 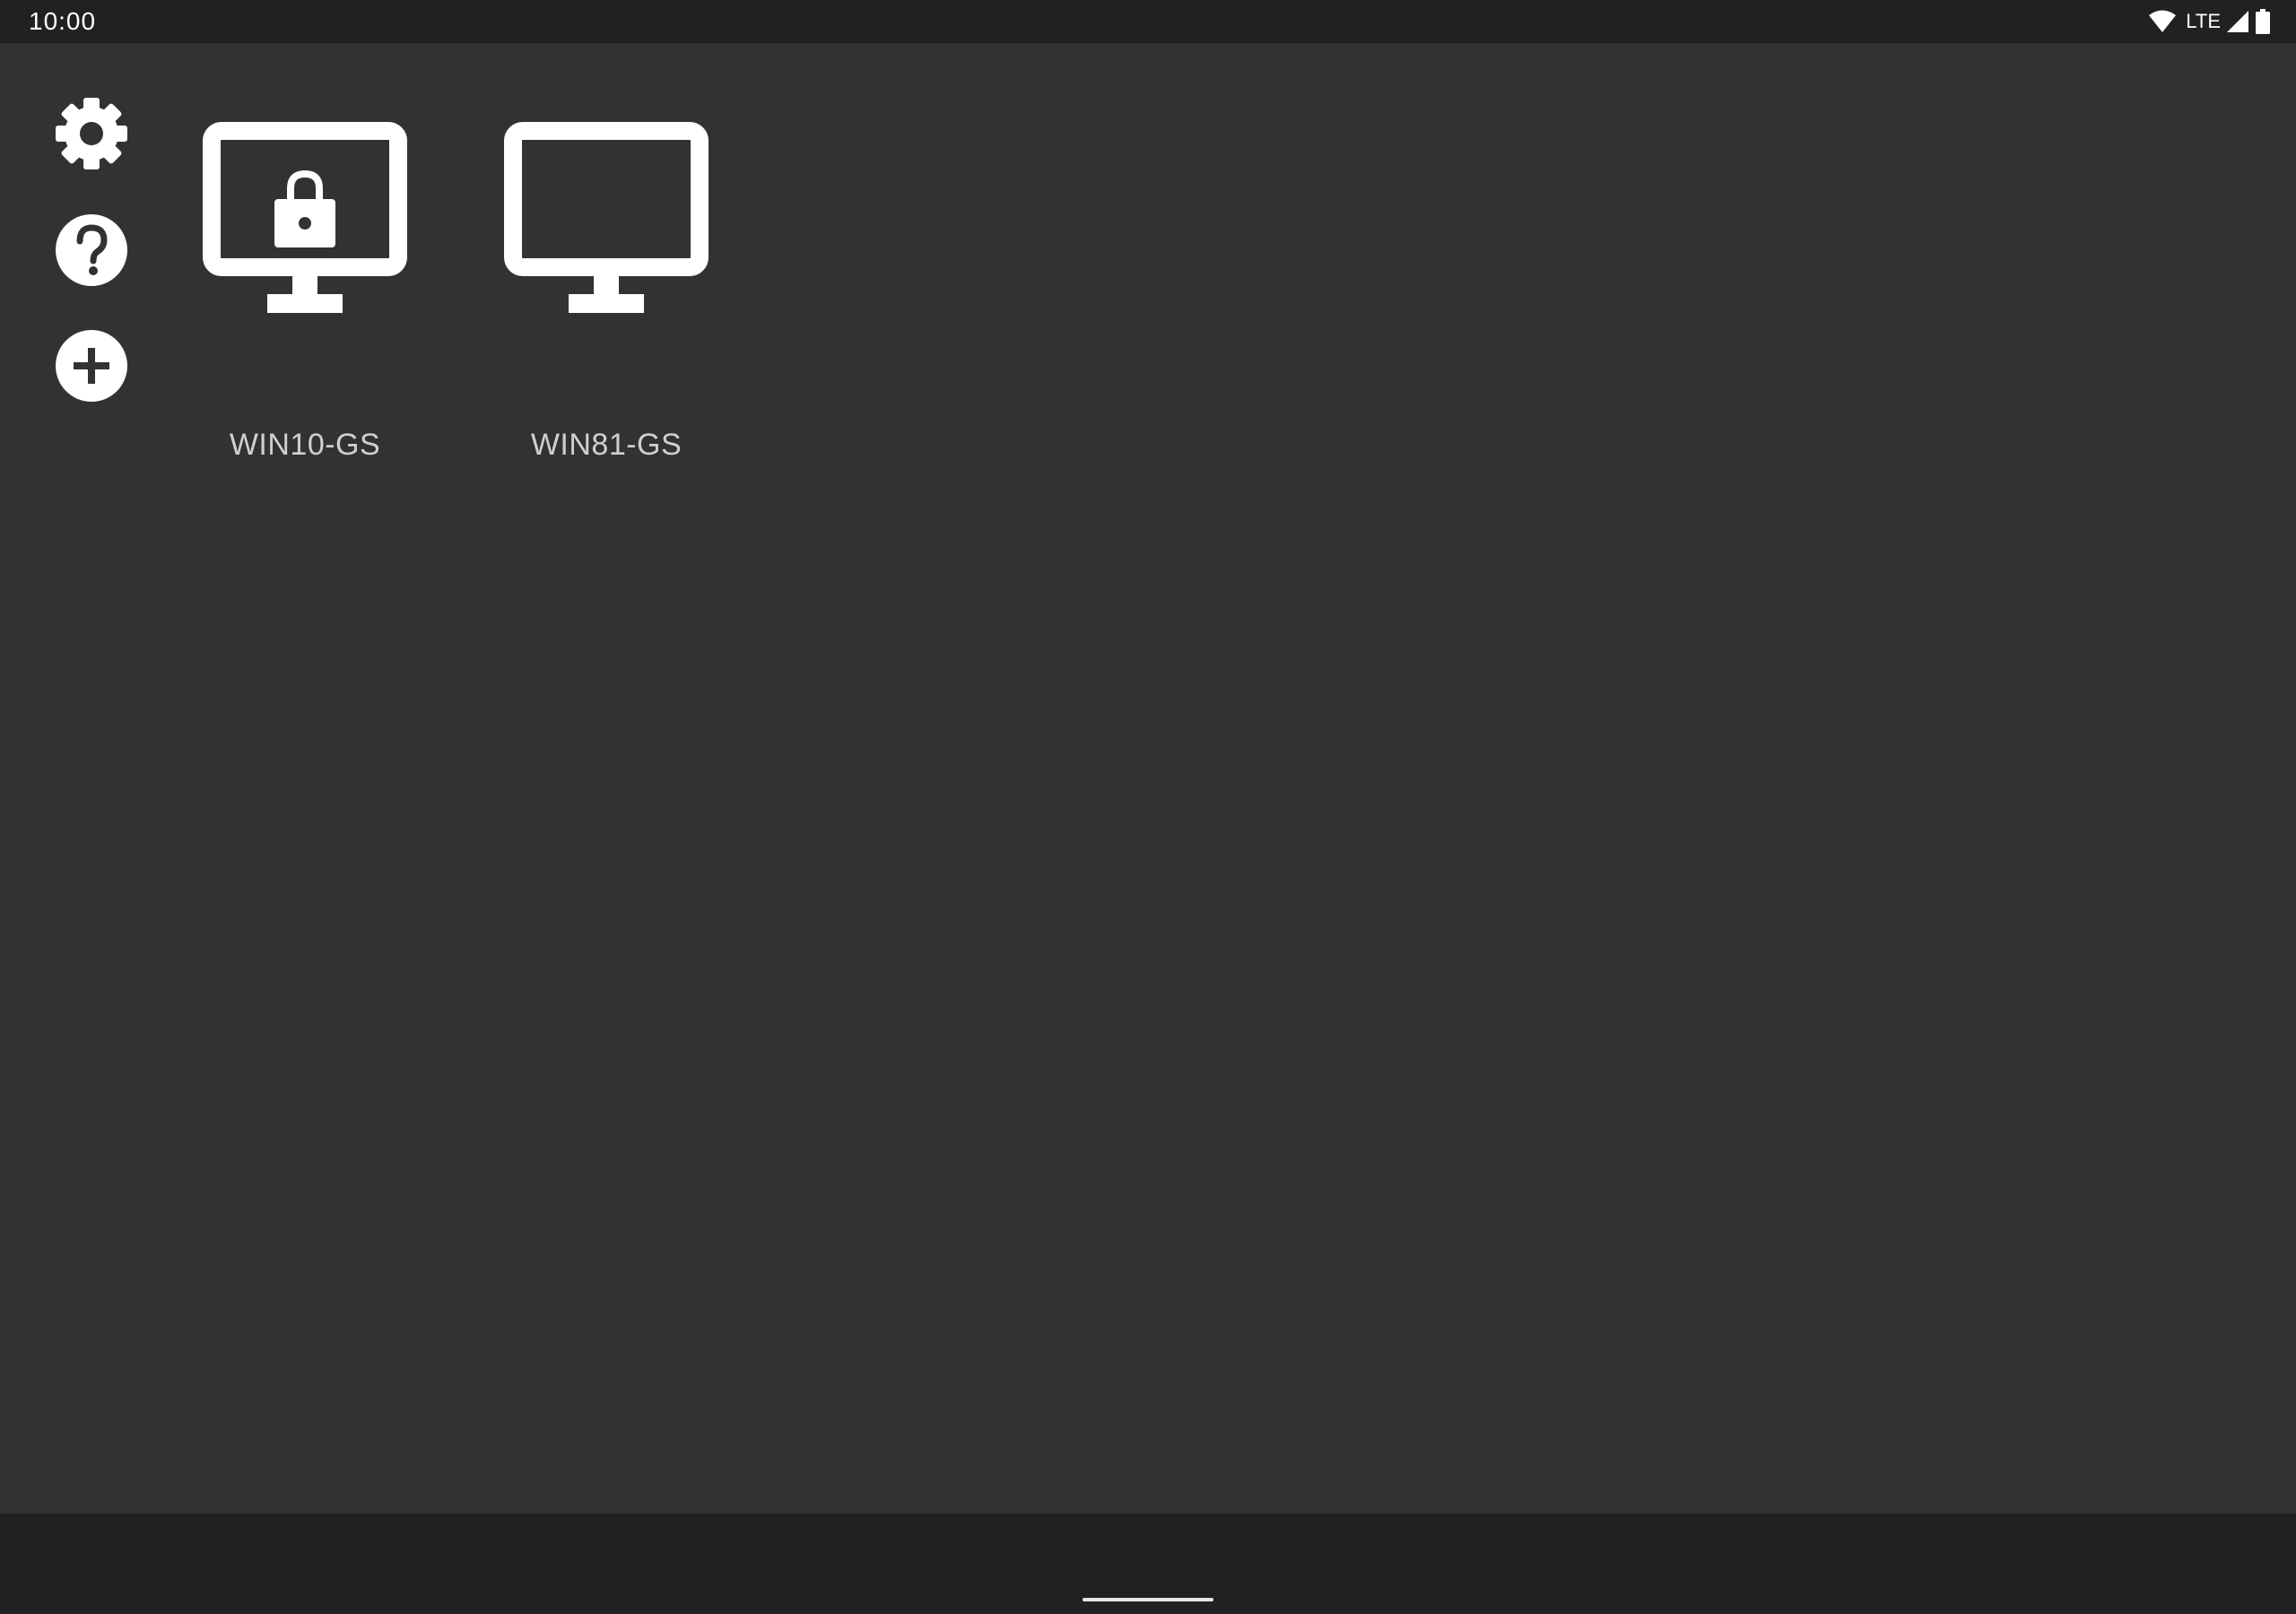 What do you see at coordinates (2203, 21) in the screenshot?
I see `network-type-label: LTE` at bounding box center [2203, 21].